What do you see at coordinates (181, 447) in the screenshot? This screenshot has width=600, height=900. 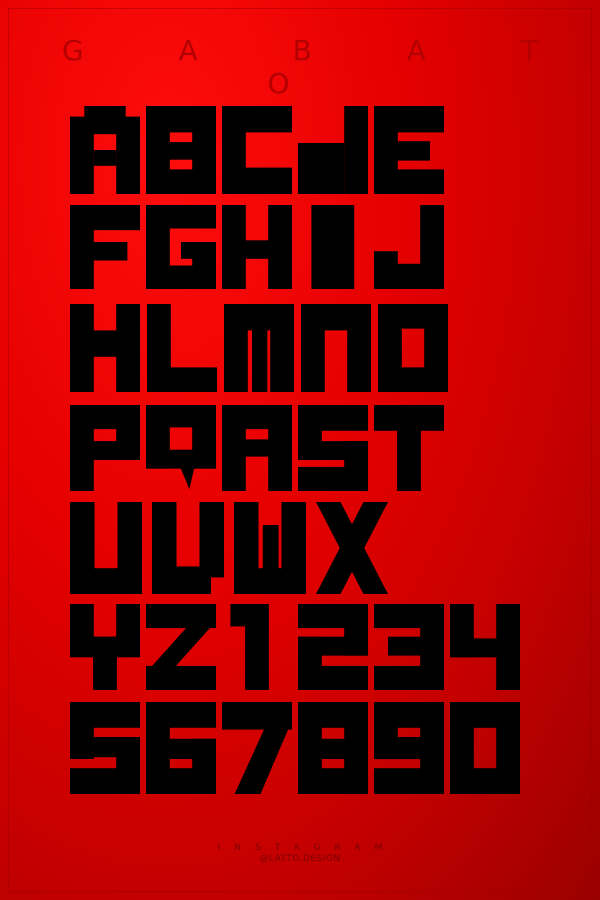 I see `glyph-q` at bounding box center [181, 447].